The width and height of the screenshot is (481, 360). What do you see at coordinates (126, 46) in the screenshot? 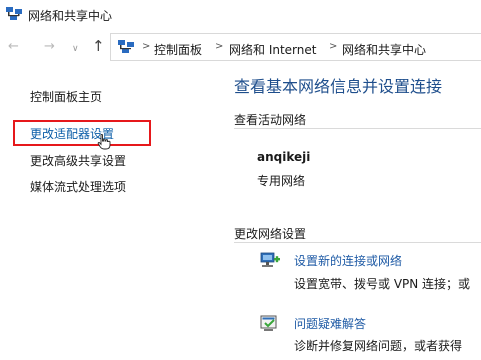
I see `control-panel-icon` at bounding box center [126, 46].